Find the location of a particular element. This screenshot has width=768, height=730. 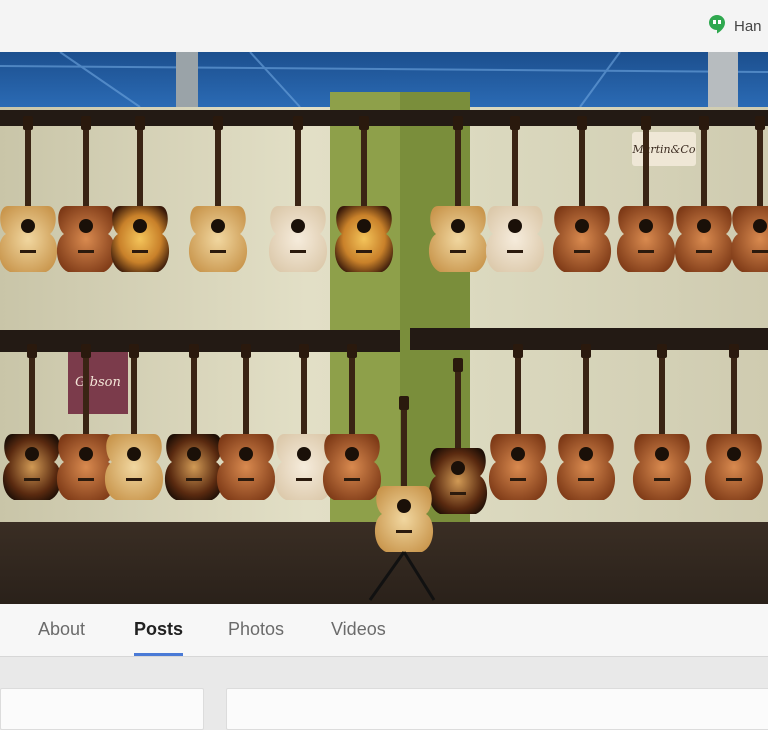

tab-posts: Posts is located at coordinates (159, 630).